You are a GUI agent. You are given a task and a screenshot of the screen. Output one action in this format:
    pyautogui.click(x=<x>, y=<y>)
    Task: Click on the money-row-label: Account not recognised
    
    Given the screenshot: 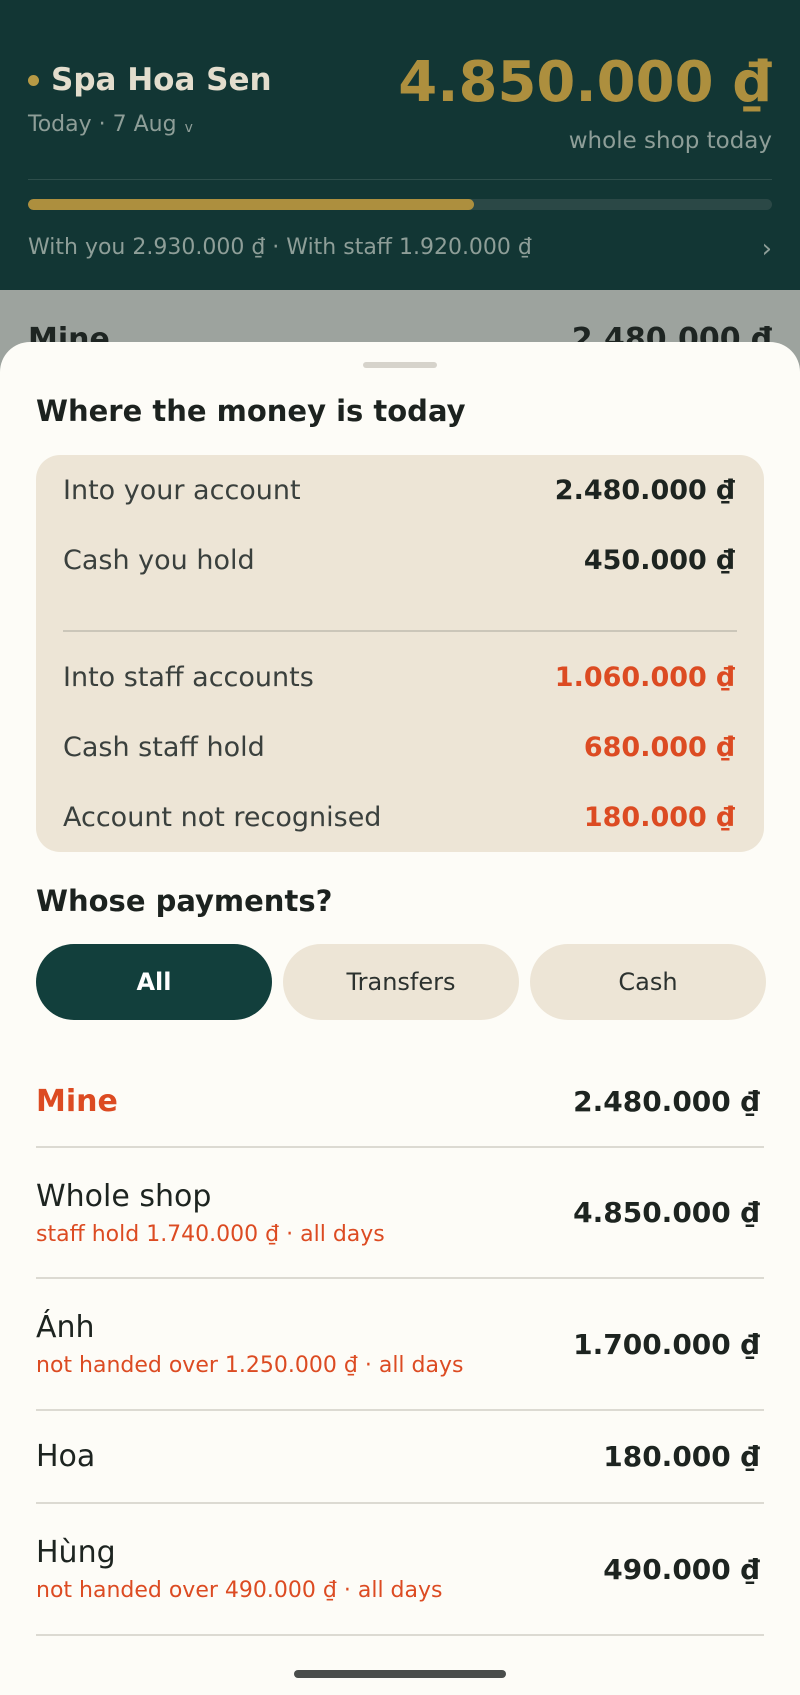 What is the action you would take?
    pyautogui.click(x=222, y=817)
    